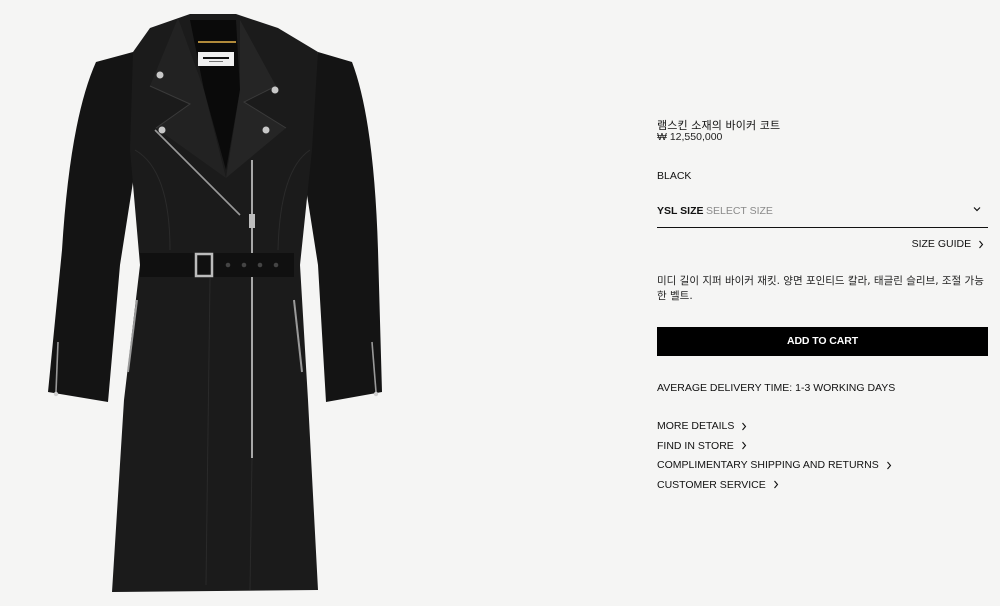 This screenshot has width=1000, height=606. I want to click on product-price: ₩ 12,550,000, so click(690, 137).